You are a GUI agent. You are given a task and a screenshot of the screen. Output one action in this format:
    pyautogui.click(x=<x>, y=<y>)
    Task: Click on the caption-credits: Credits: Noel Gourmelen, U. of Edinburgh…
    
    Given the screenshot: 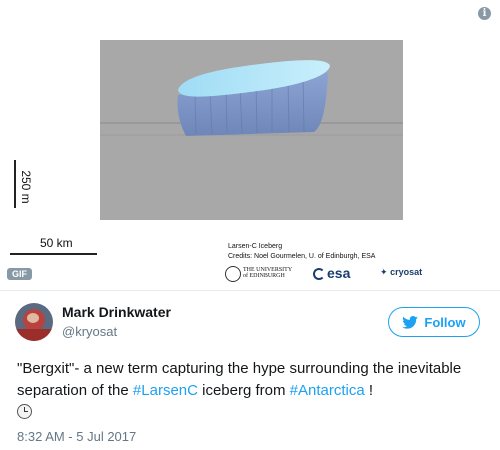 What is the action you would take?
    pyautogui.click(x=302, y=256)
    